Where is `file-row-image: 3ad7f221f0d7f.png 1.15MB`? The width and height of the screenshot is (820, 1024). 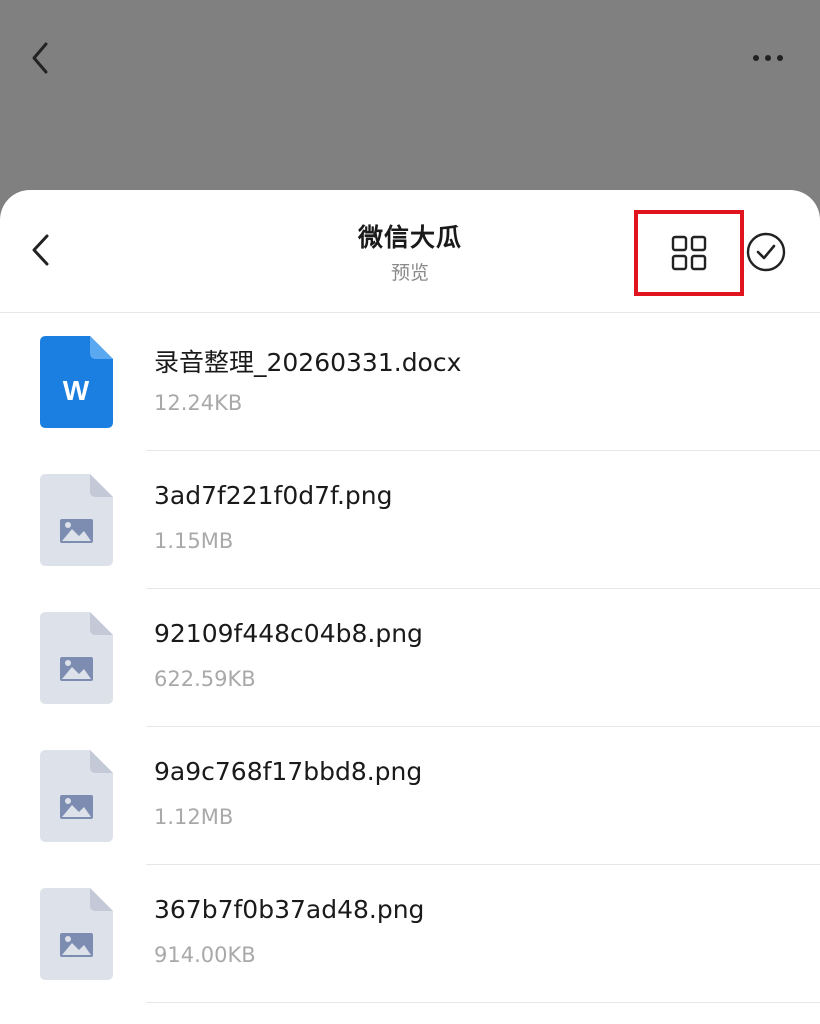 file-row-image: 3ad7f221f0d7f.png 1.15MB is located at coordinates (410, 520).